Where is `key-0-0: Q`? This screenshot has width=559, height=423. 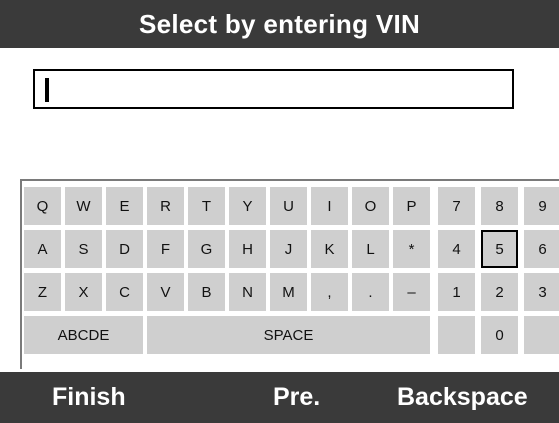
key-0-0: Q is located at coordinates (42, 206).